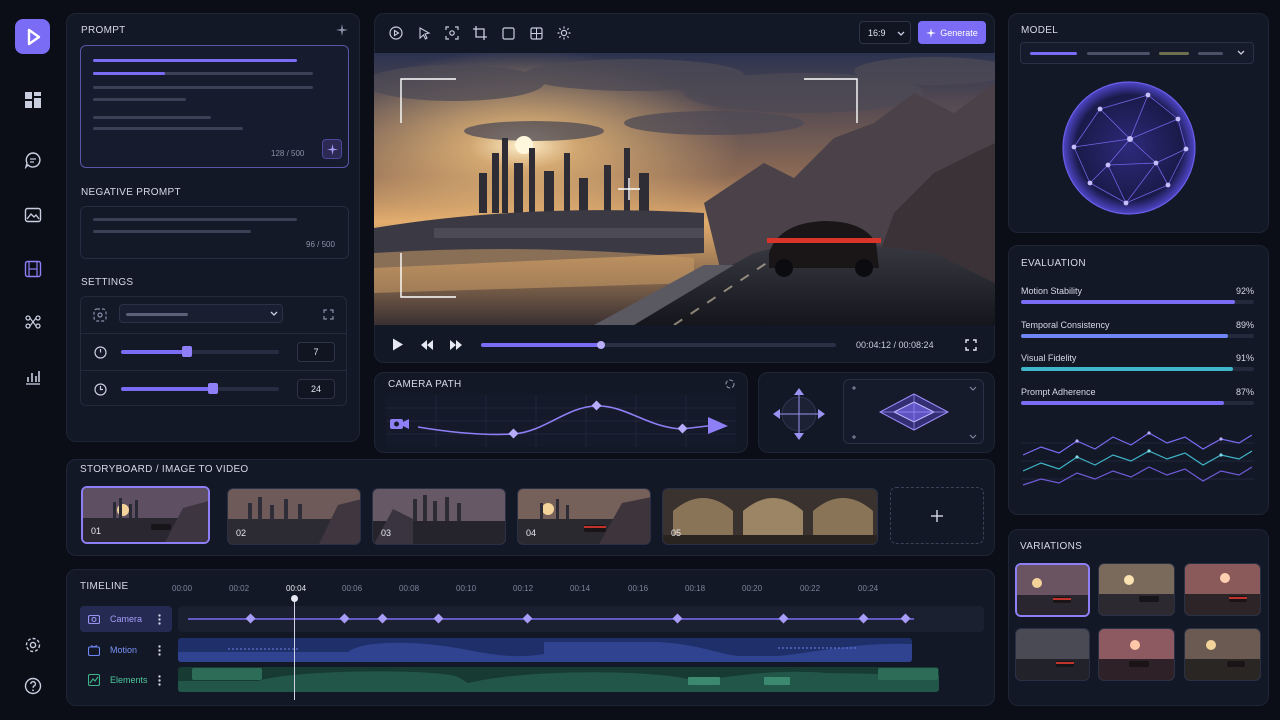  I want to click on evaluation-sparklines, so click(1137, 461).